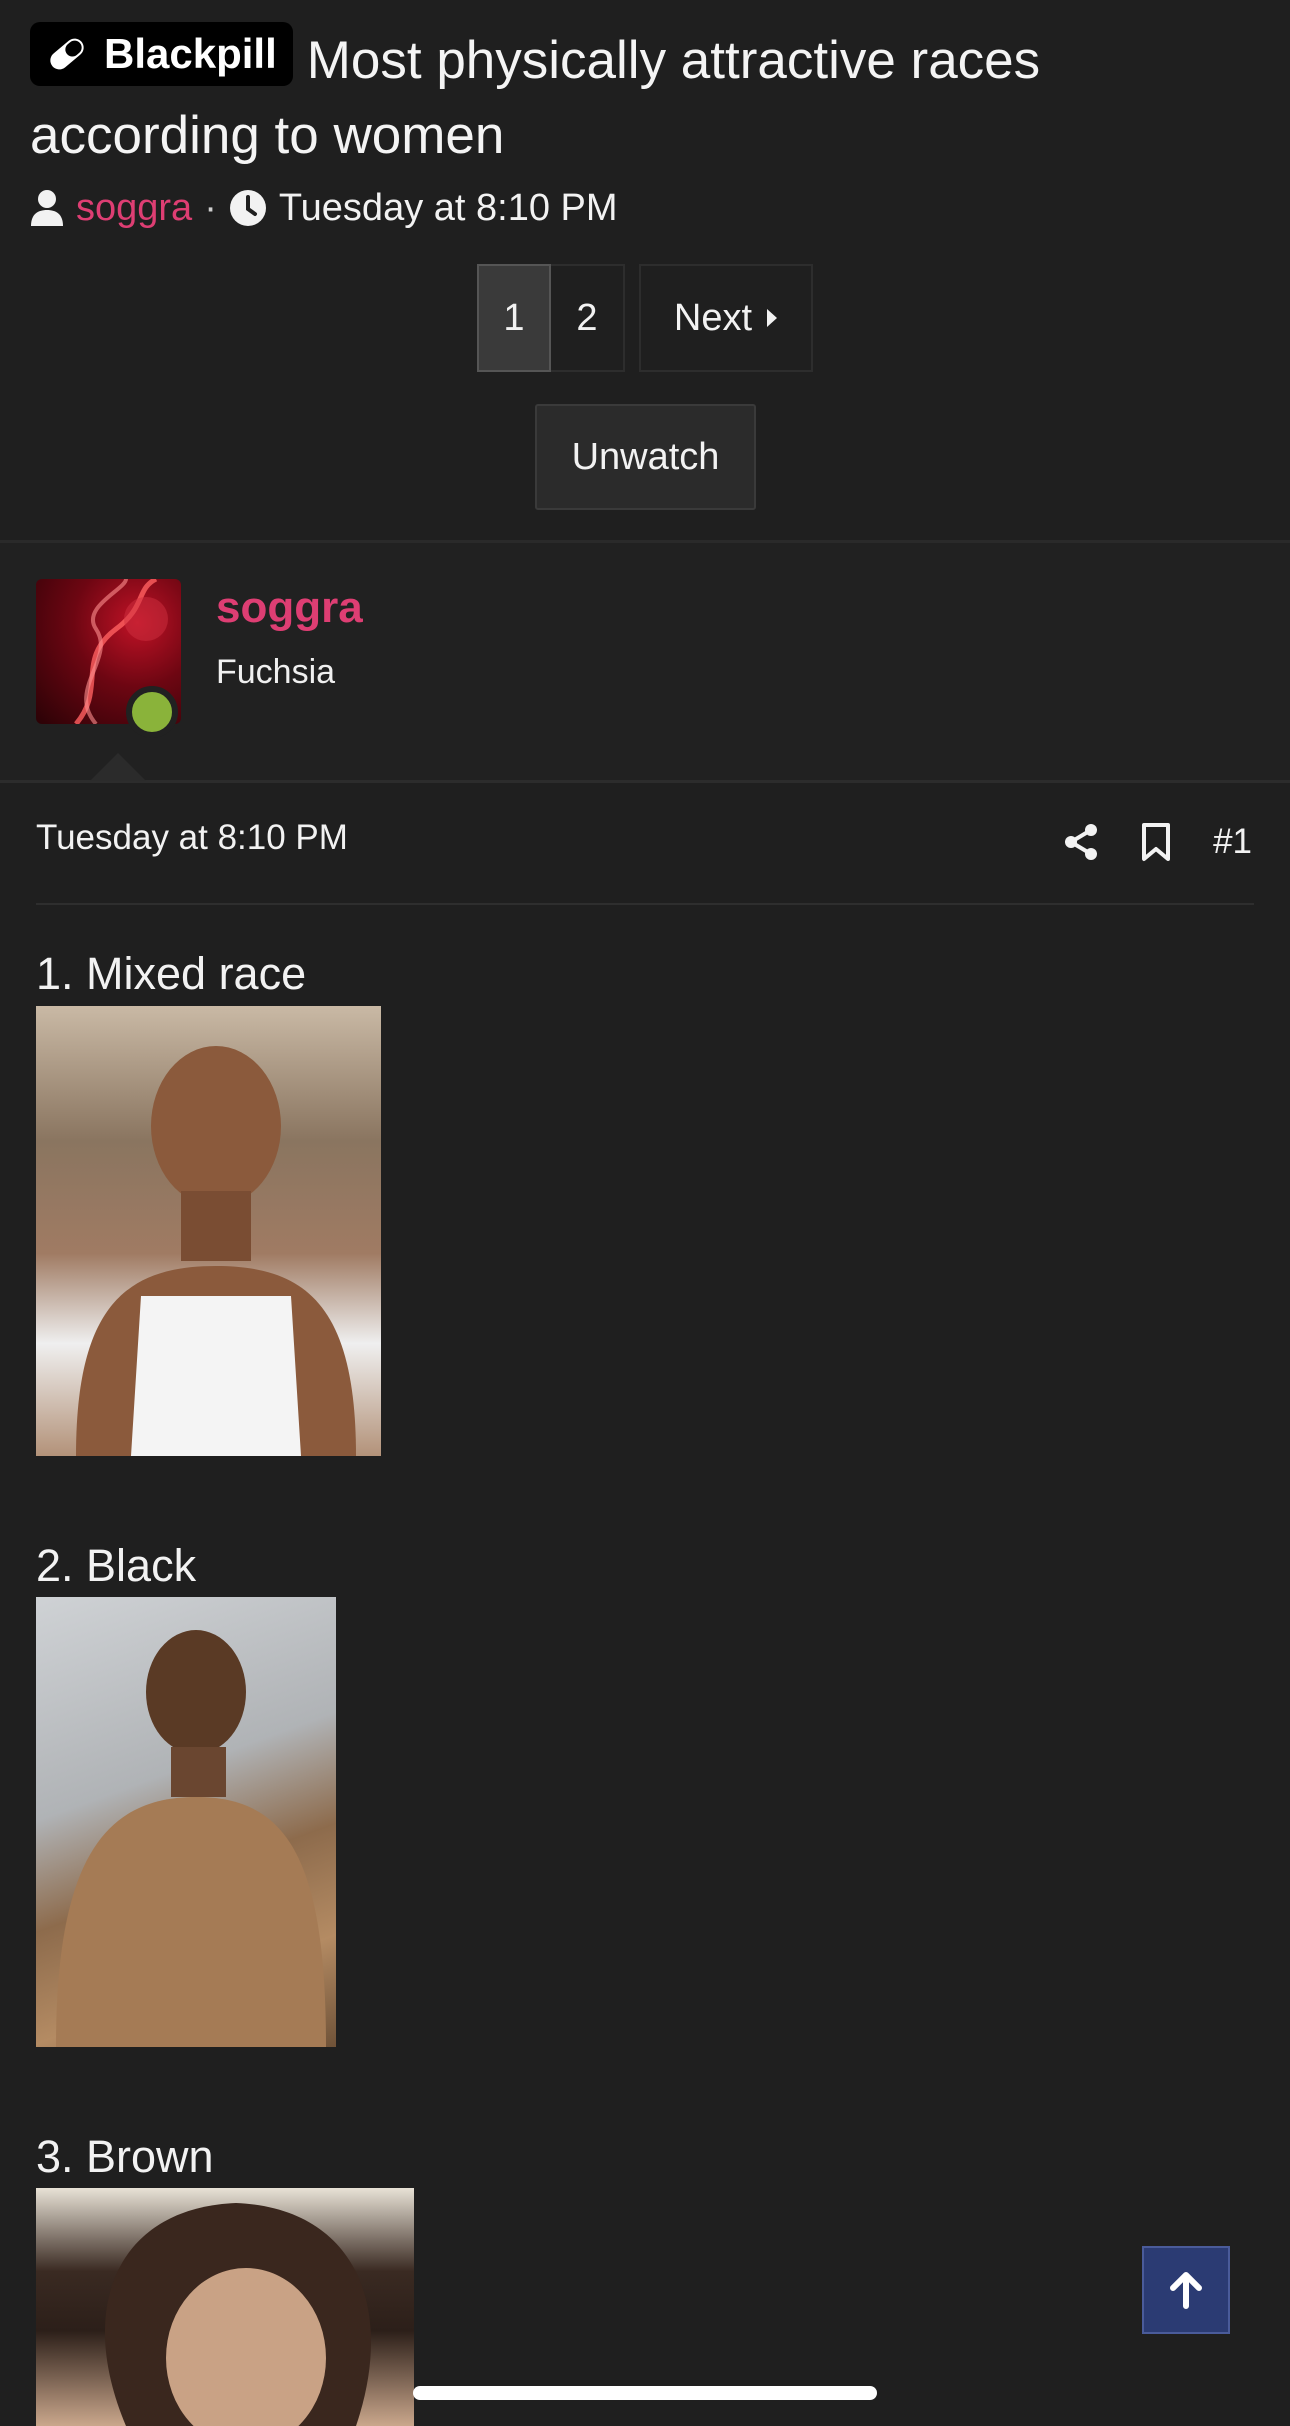 This screenshot has width=1290, height=2426. What do you see at coordinates (1232, 842) in the screenshot?
I see `post-number-link: #1` at bounding box center [1232, 842].